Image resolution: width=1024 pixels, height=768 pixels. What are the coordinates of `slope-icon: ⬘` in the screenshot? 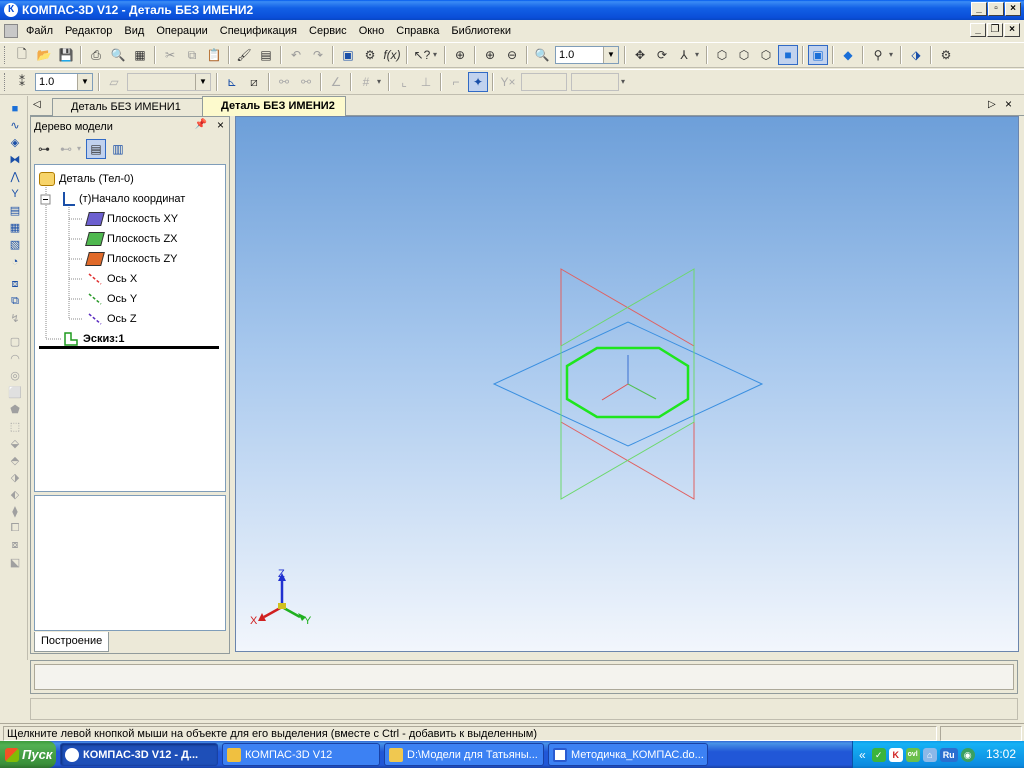 It's located at (15, 460).